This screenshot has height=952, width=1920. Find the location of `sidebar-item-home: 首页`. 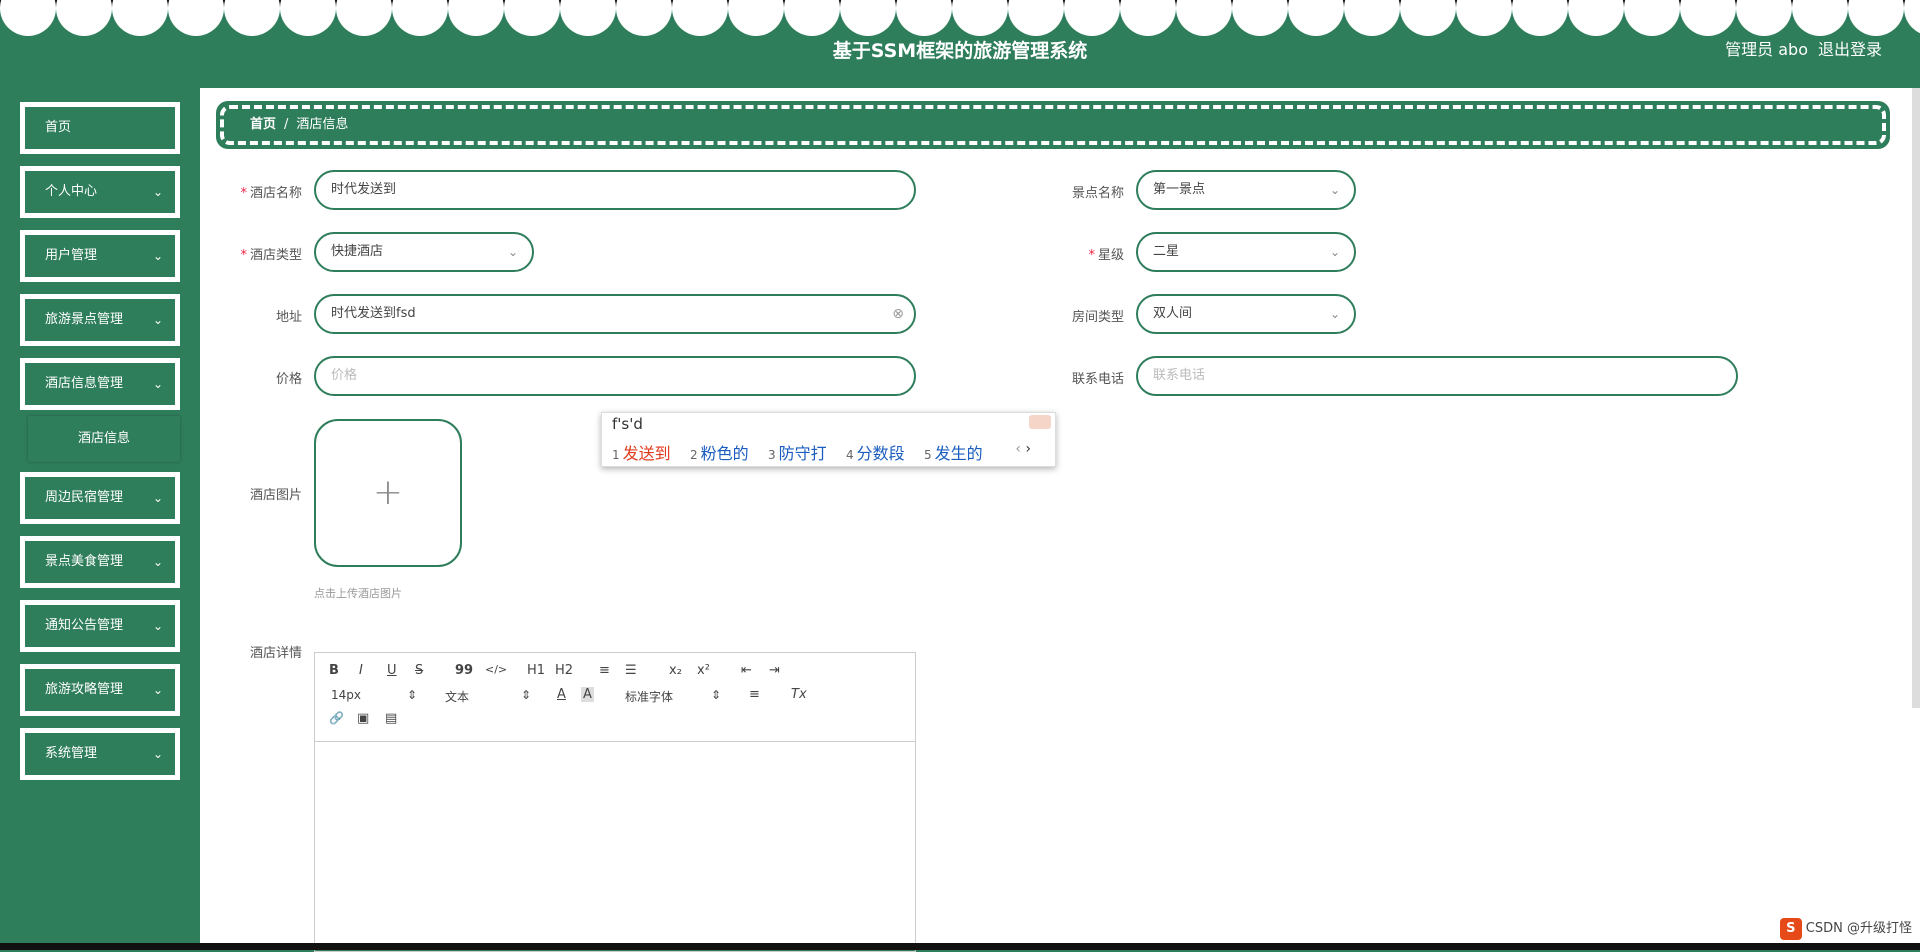

sidebar-item-home: 首页 is located at coordinates (100, 128).